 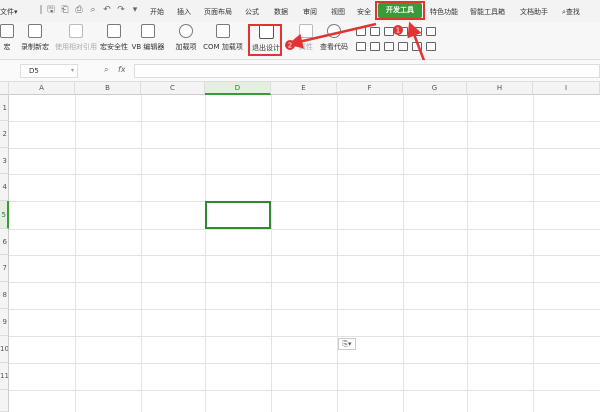 What do you see at coordinates (4, 108) in the screenshot?
I see `row-header-1: 1` at bounding box center [4, 108].